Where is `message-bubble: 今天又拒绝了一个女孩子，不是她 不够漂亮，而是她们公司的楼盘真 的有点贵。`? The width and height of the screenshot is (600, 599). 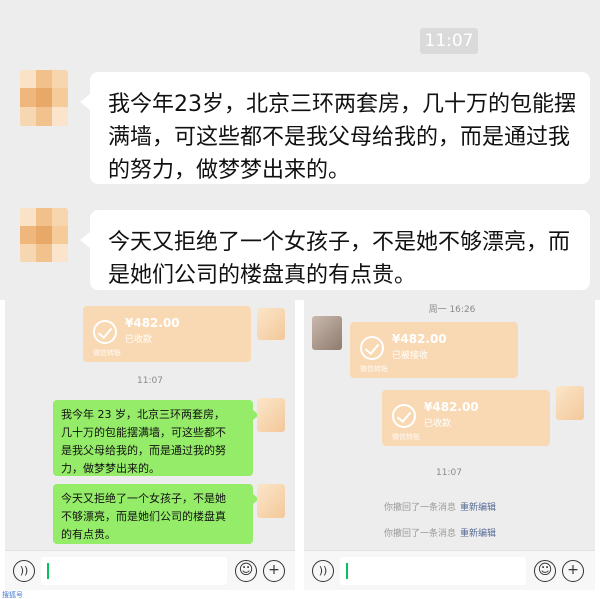
message-bubble: 今天又拒绝了一个女孩子，不是她 不够漂亮，而是她们公司的楼盘真 的有点贵。 is located at coordinates (156, 514).